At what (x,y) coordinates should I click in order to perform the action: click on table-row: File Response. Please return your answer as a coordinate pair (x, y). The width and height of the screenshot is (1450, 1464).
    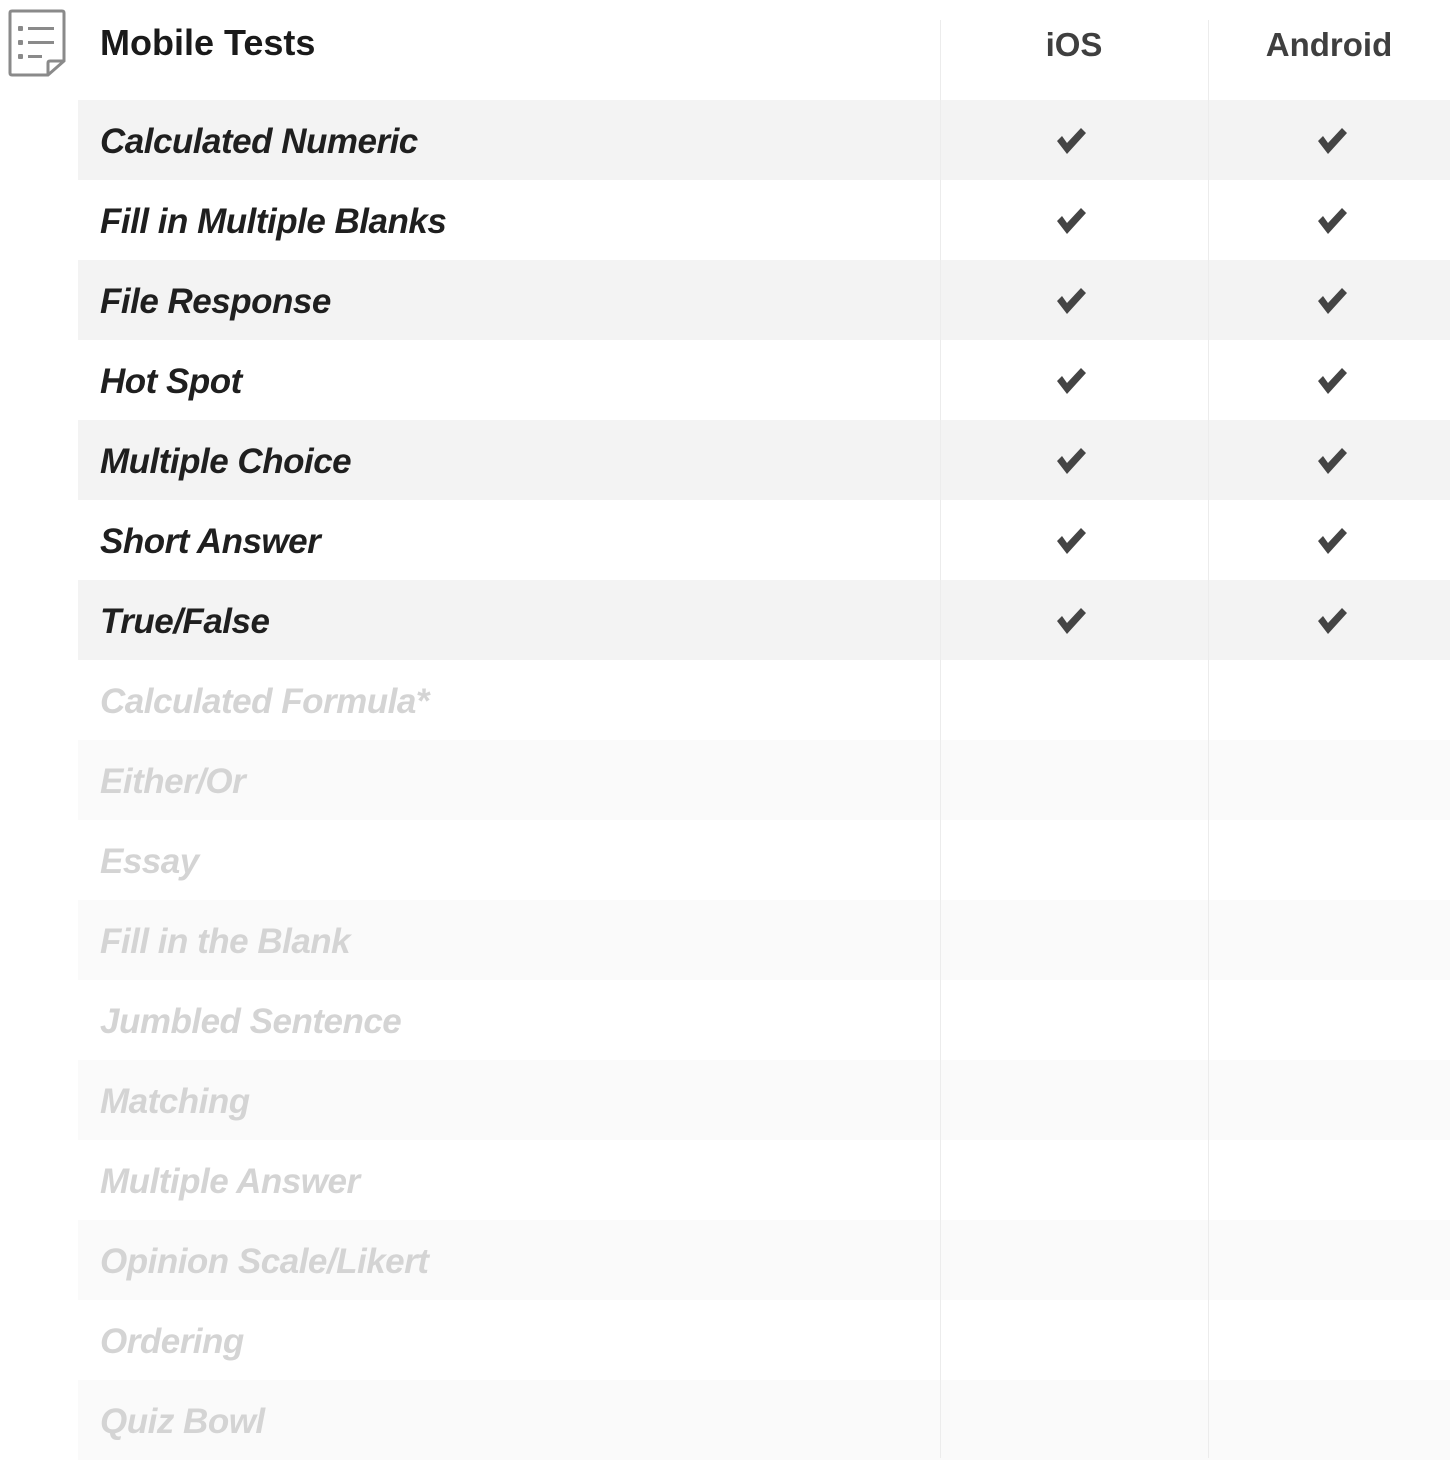
    Looking at the image, I should click on (764, 300).